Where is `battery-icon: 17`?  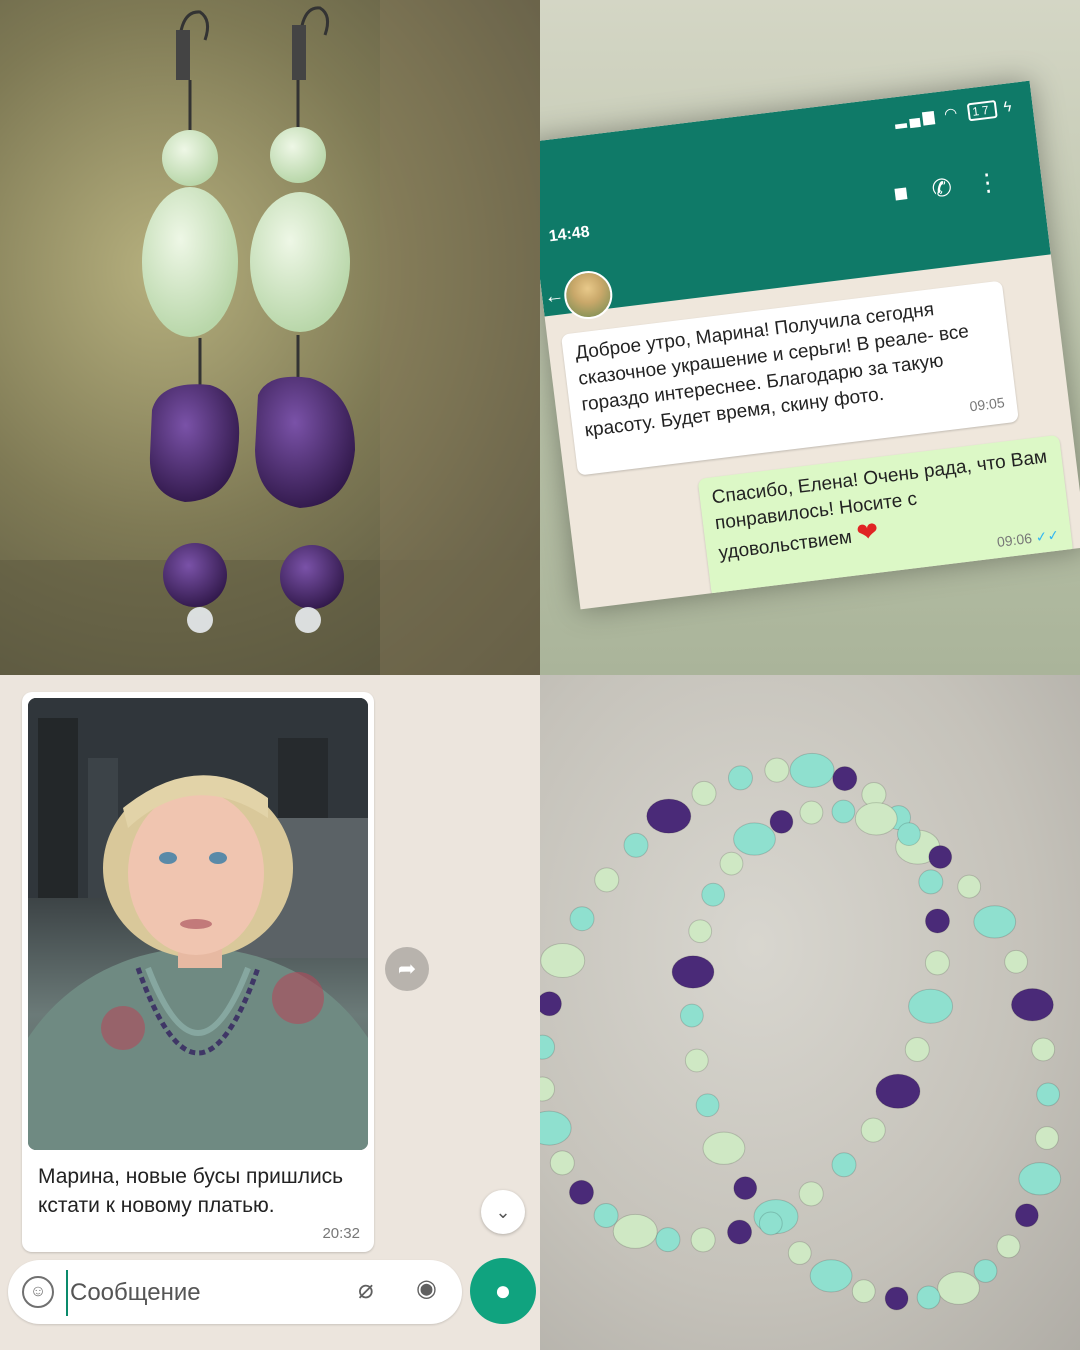 battery-icon: 17 is located at coordinates (982, 110).